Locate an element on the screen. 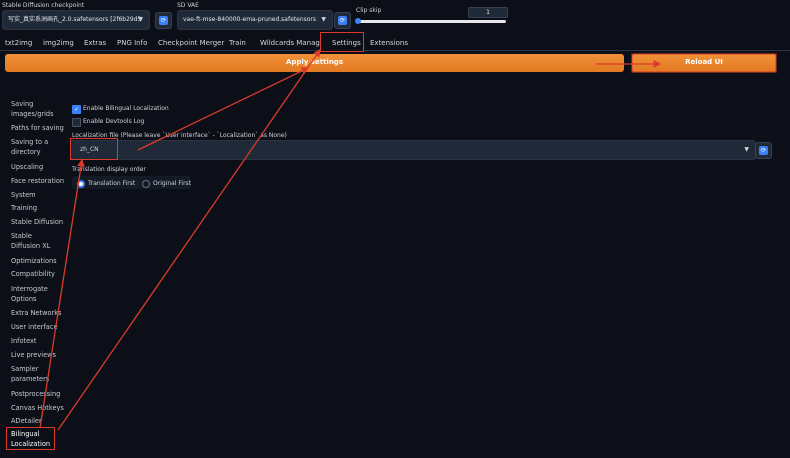 Image resolution: width=790 pixels, height=458 pixels. sidebar-item-training: Training is located at coordinates (24, 208).